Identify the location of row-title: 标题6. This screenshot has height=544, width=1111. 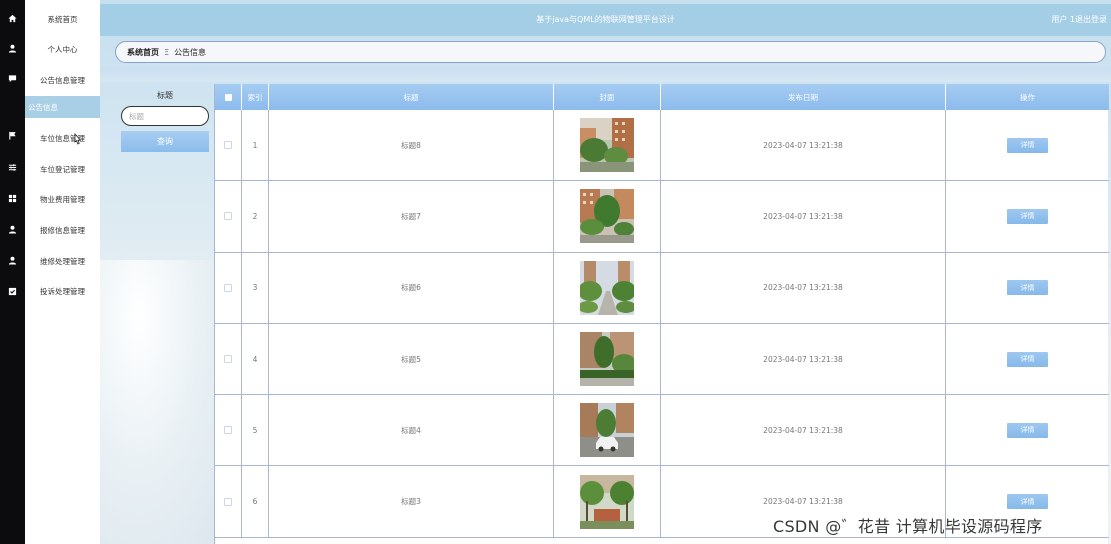
(411, 287).